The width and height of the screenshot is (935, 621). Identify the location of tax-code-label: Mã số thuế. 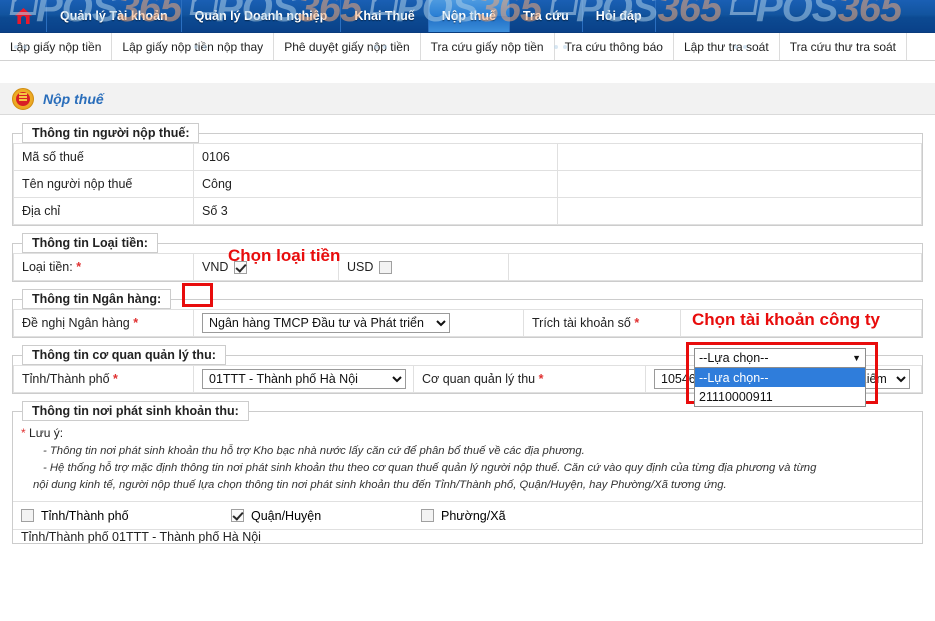
(103, 157).